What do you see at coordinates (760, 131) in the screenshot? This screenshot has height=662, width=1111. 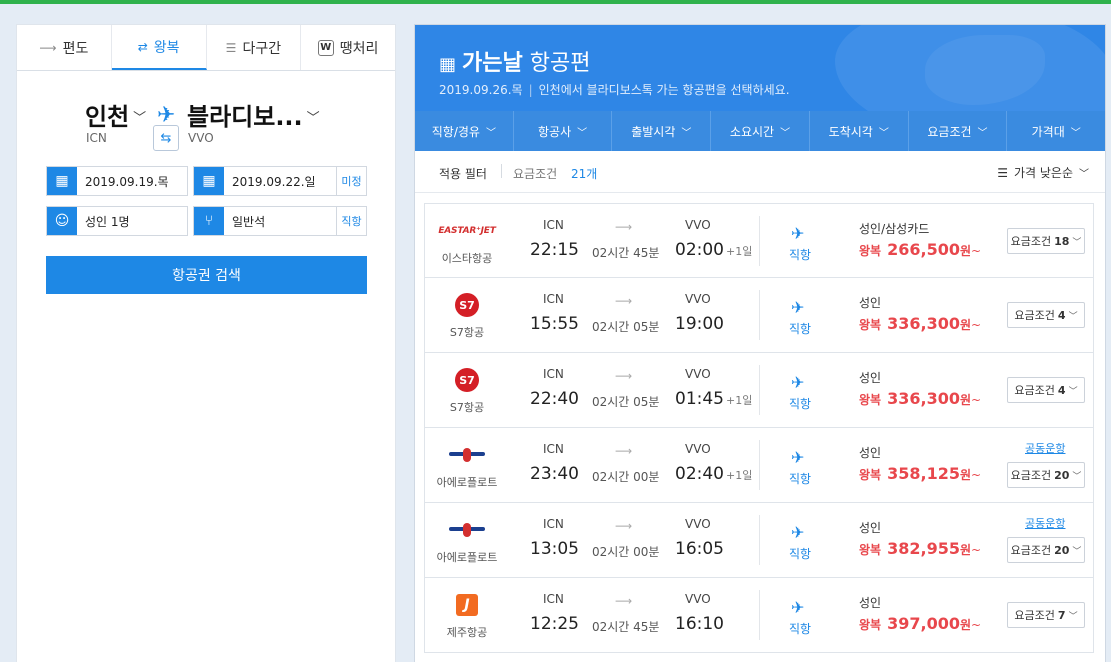 I see `filter-duration: 소요시간 ﹀` at bounding box center [760, 131].